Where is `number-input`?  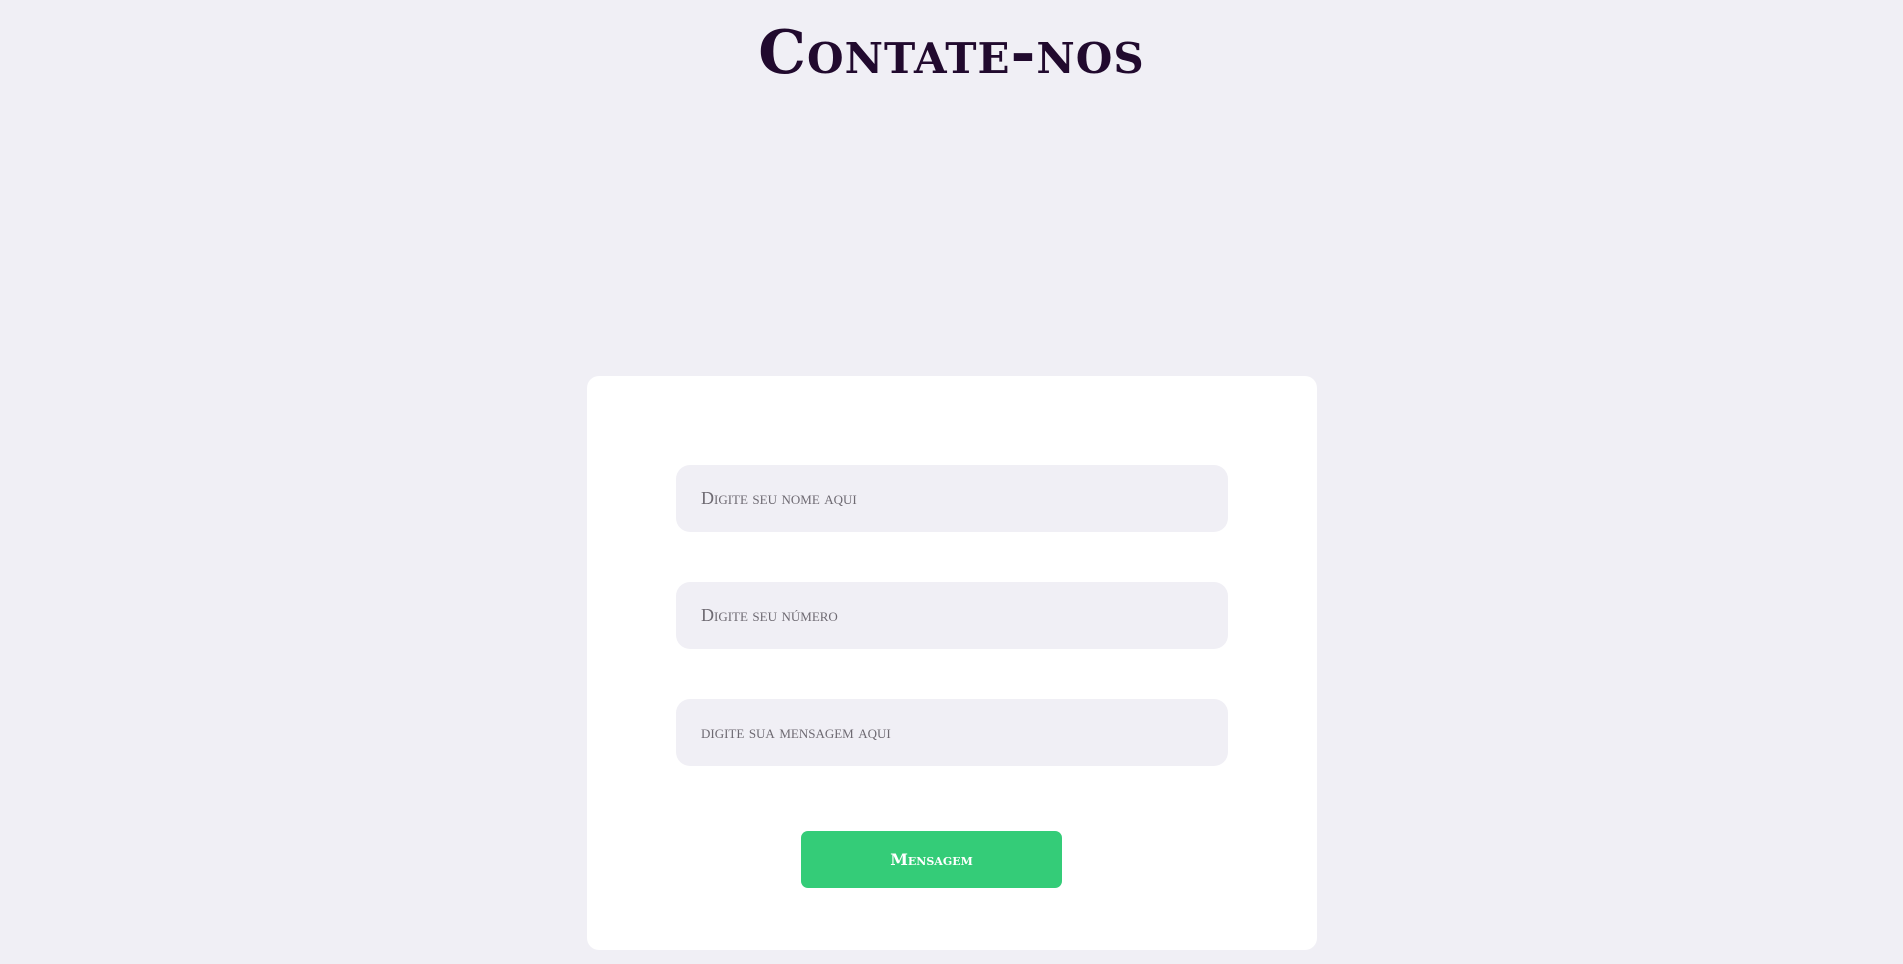 number-input is located at coordinates (952, 615).